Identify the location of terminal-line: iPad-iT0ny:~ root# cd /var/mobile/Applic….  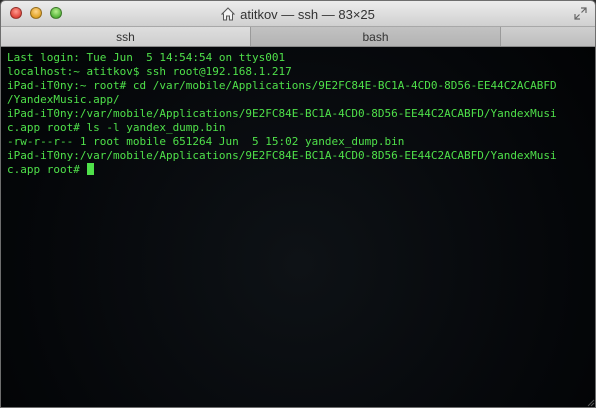
(282, 85).